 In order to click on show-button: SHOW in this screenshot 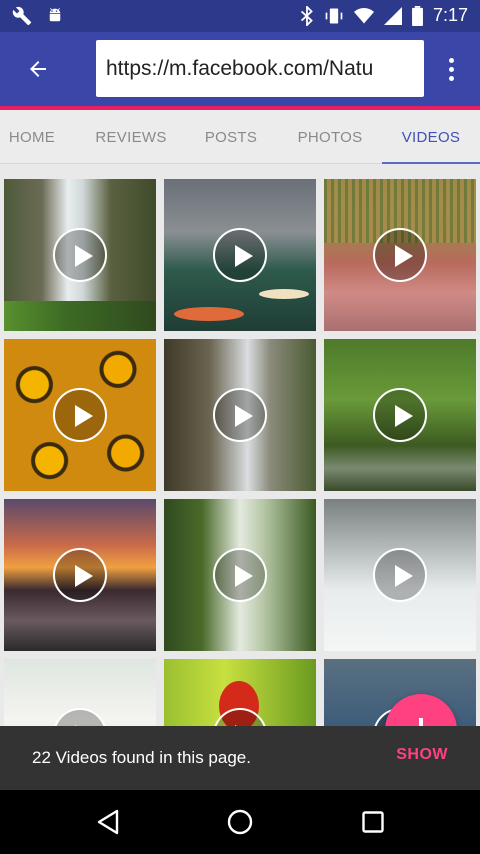, I will do `click(422, 755)`.